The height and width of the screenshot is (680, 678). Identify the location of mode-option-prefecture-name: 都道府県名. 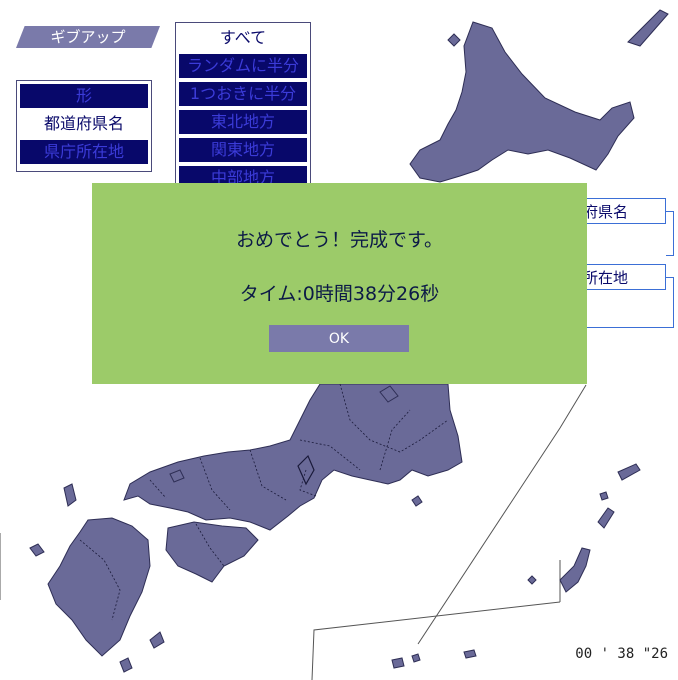
(84, 124).